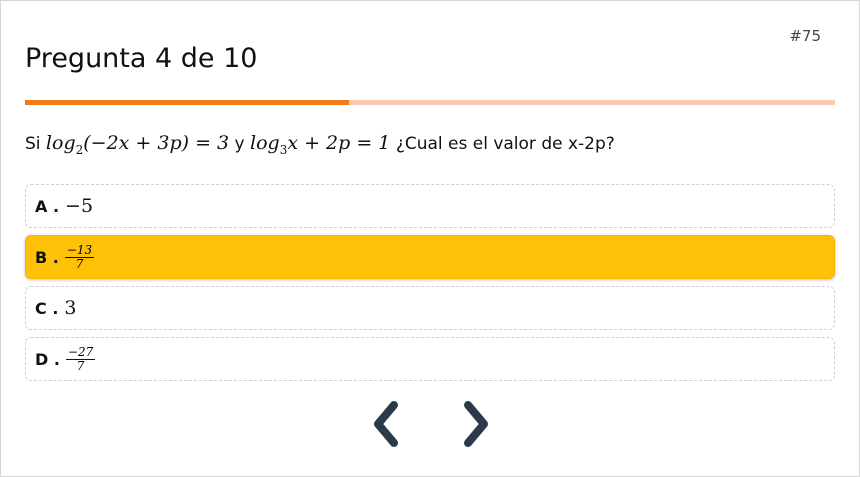 The height and width of the screenshot is (477, 860). Describe the element at coordinates (47, 308) in the screenshot. I see `option-letter: C .` at that location.